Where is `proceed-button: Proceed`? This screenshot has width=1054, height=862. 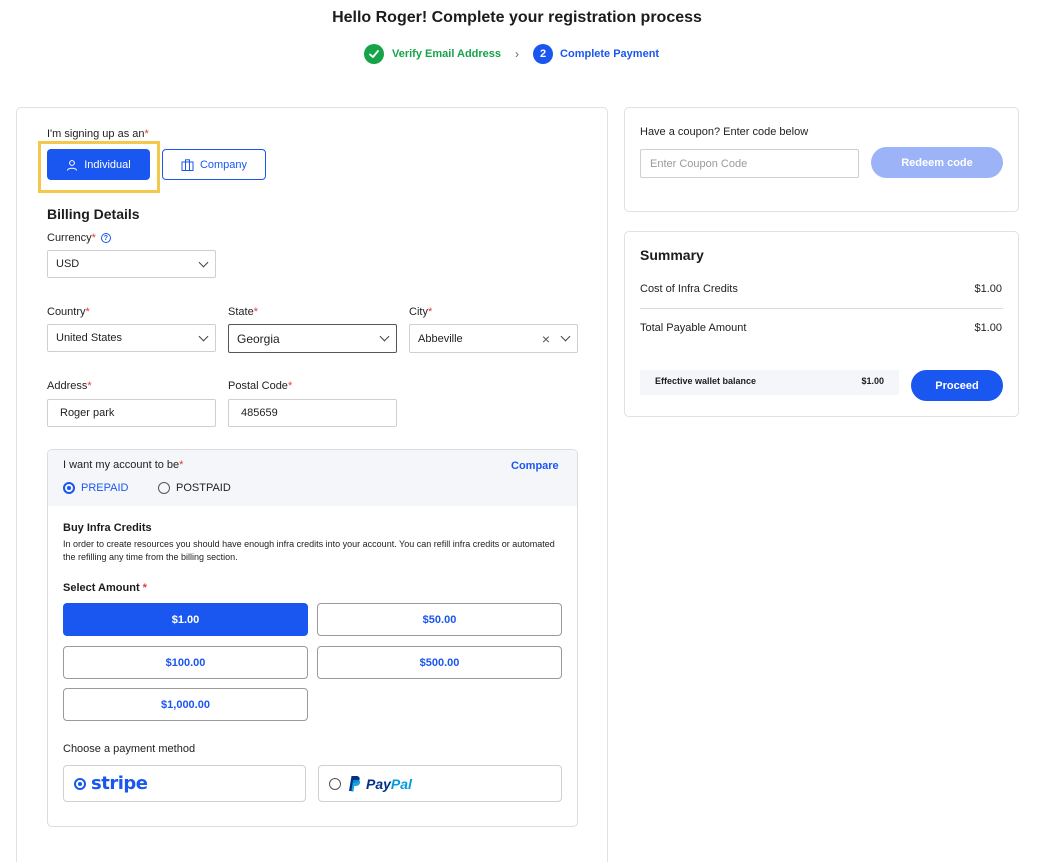
proceed-button: Proceed is located at coordinates (957, 385).